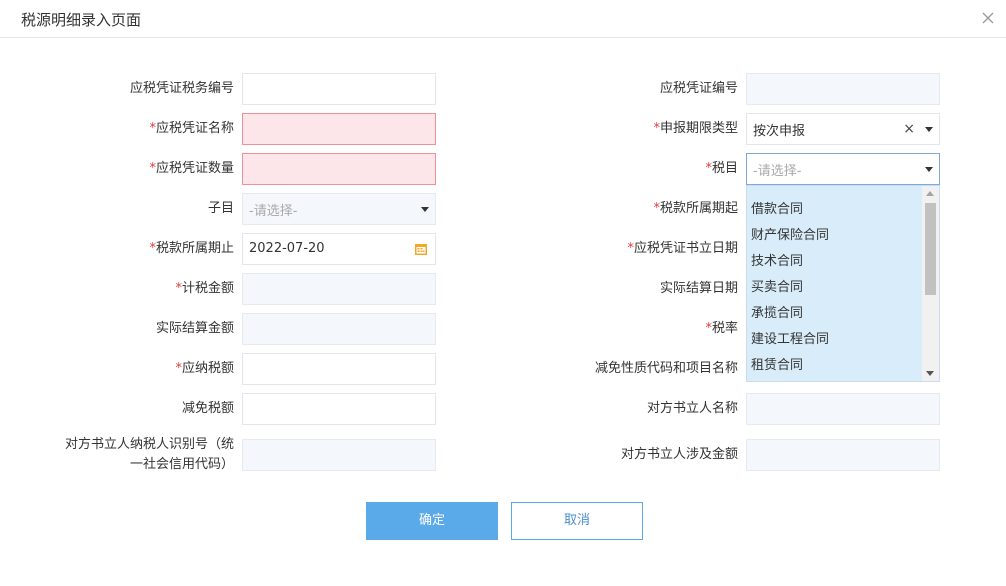 This screenshot has height=586, width=1006. I want to click on close-button, so click(988, 18).